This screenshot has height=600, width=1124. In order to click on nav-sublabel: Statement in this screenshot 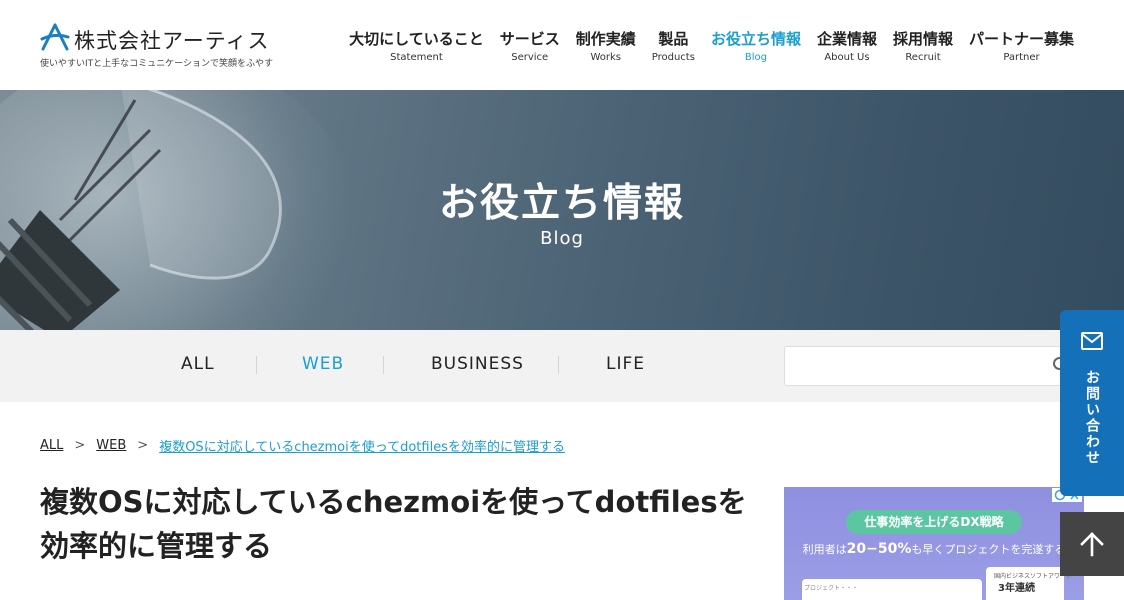, I will do `click(416, 57)`.